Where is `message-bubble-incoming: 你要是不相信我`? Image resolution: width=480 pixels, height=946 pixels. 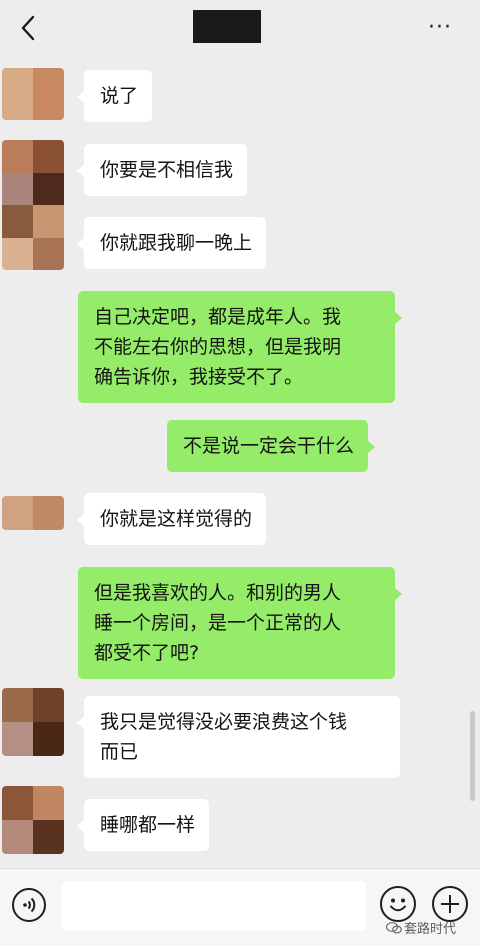 message-bubble-incoming: 你要是不相信我 is located at coordinates (162, 170).